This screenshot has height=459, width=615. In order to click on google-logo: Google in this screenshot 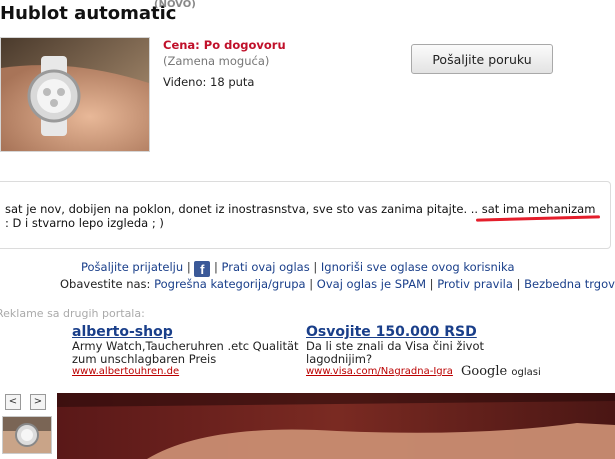, I will do `click(484, 371)`.